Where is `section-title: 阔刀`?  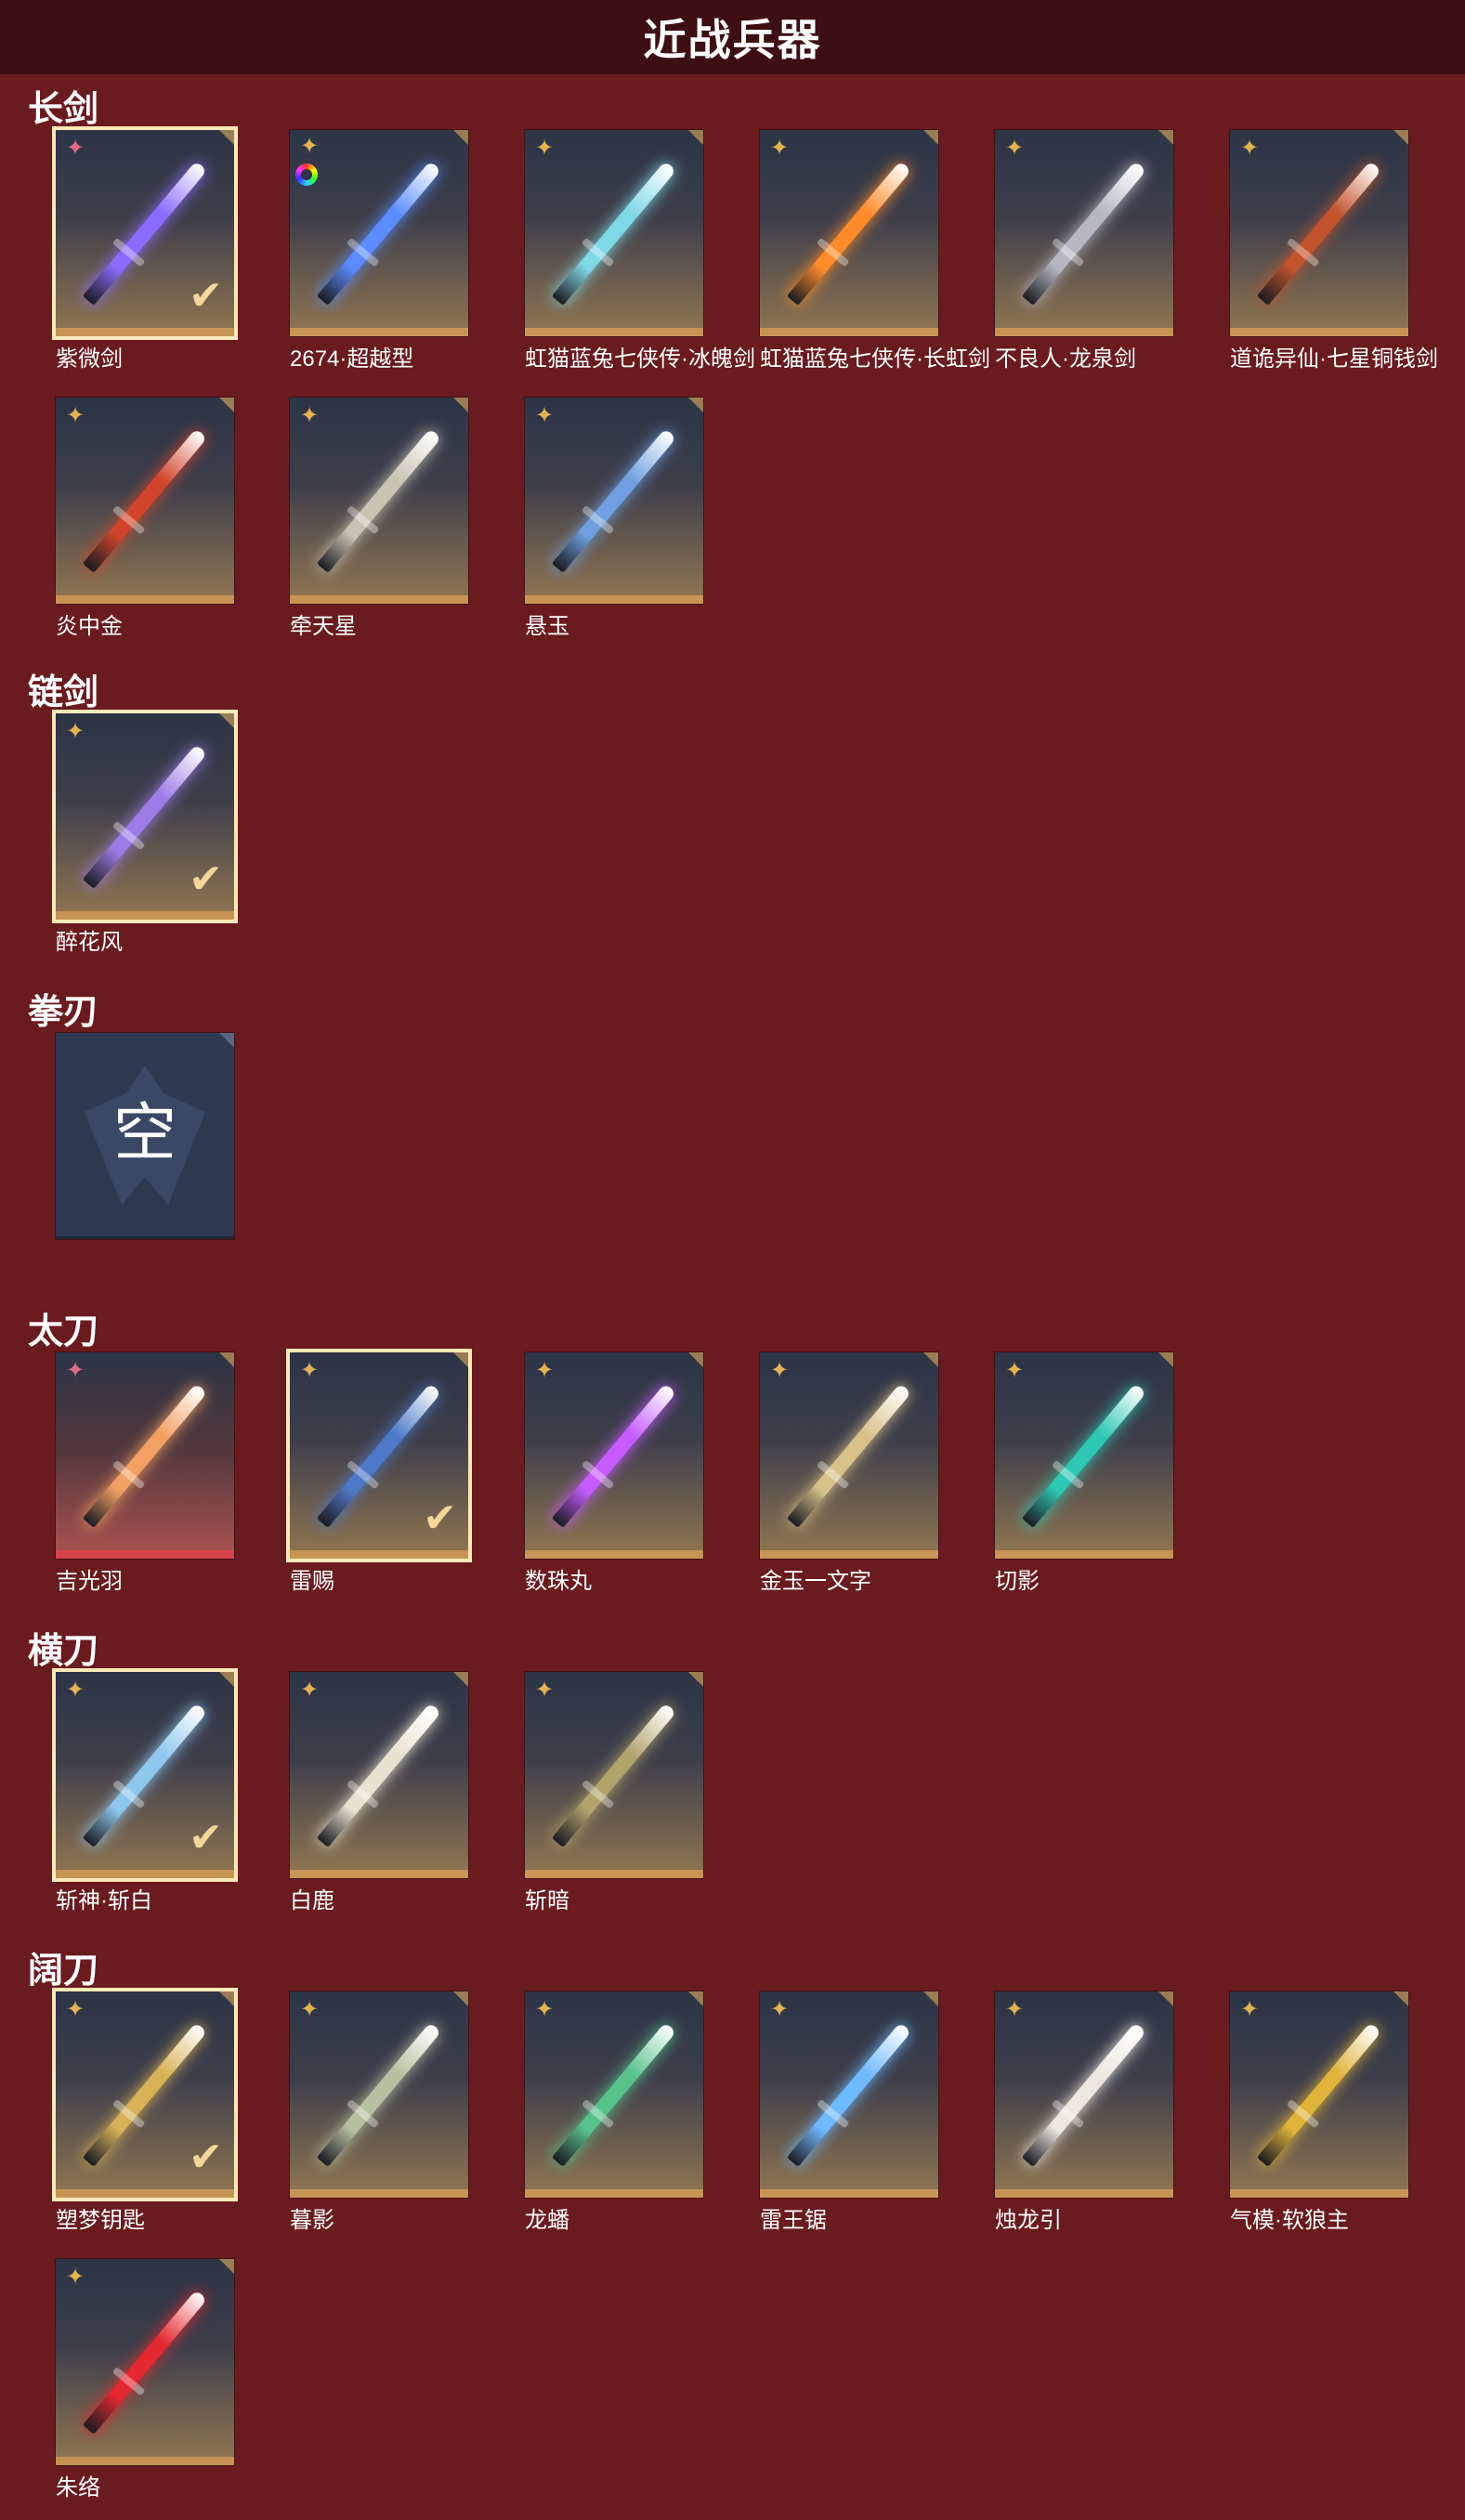 section-title: 阔刀 is located at coordinates (63, 1972).